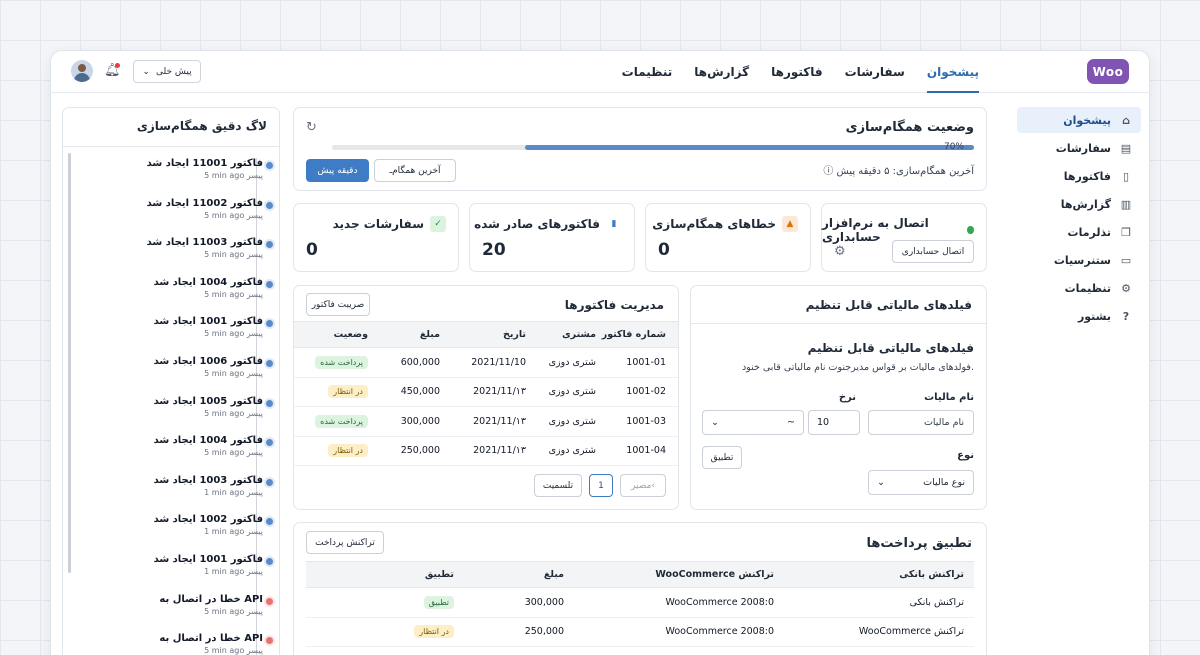 The width and height of the screenshot is (1200, 655). Describe the element at coordinates (797, 72) in the screenshot. I see `nav-invoices: فاکتورها` at that location.